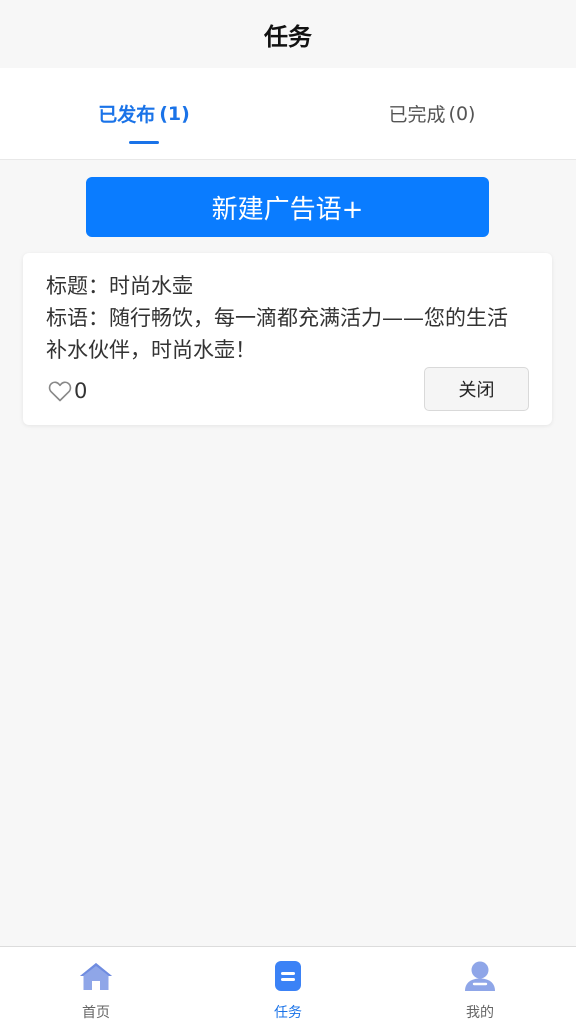  I want to click on tab-completed-label: 已完成, so click(417, 115).